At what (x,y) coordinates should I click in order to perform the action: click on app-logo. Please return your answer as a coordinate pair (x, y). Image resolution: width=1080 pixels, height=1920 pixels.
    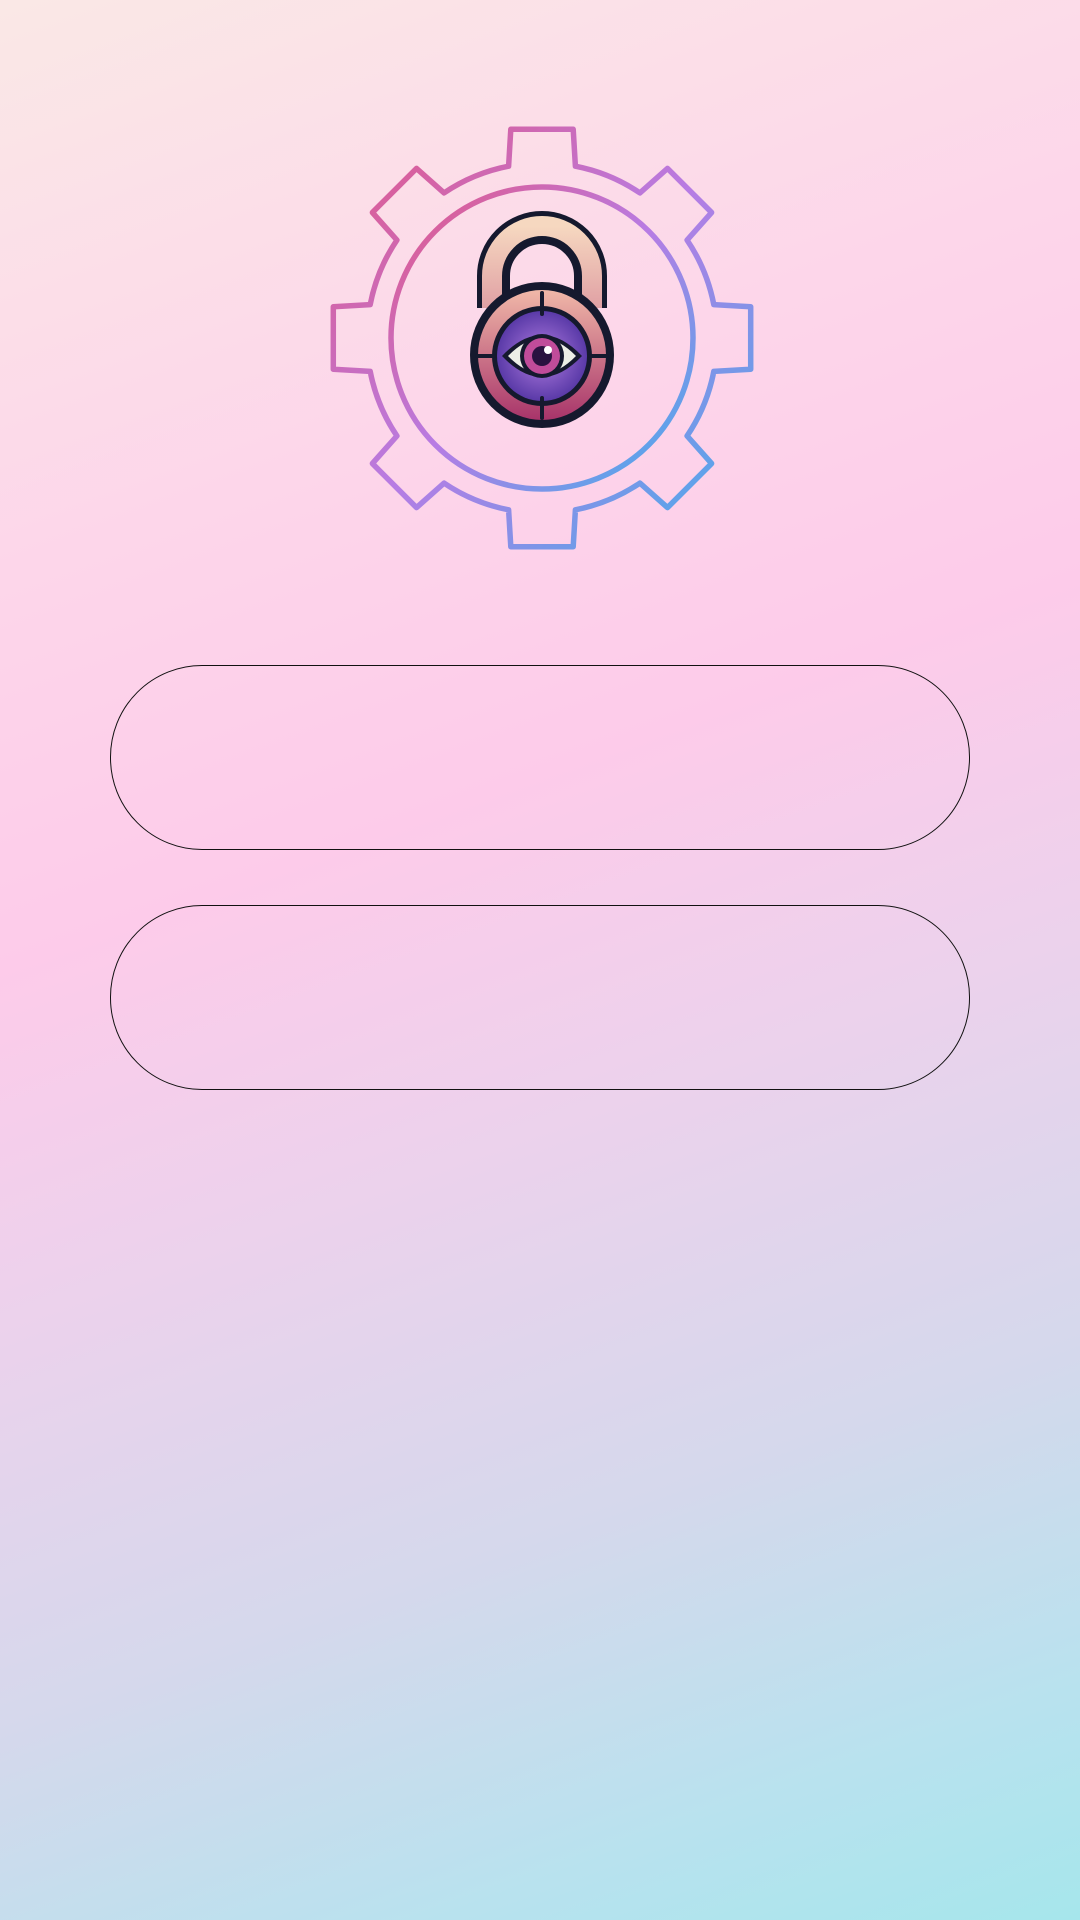
    Looking at the image, I should click on (542, 338).